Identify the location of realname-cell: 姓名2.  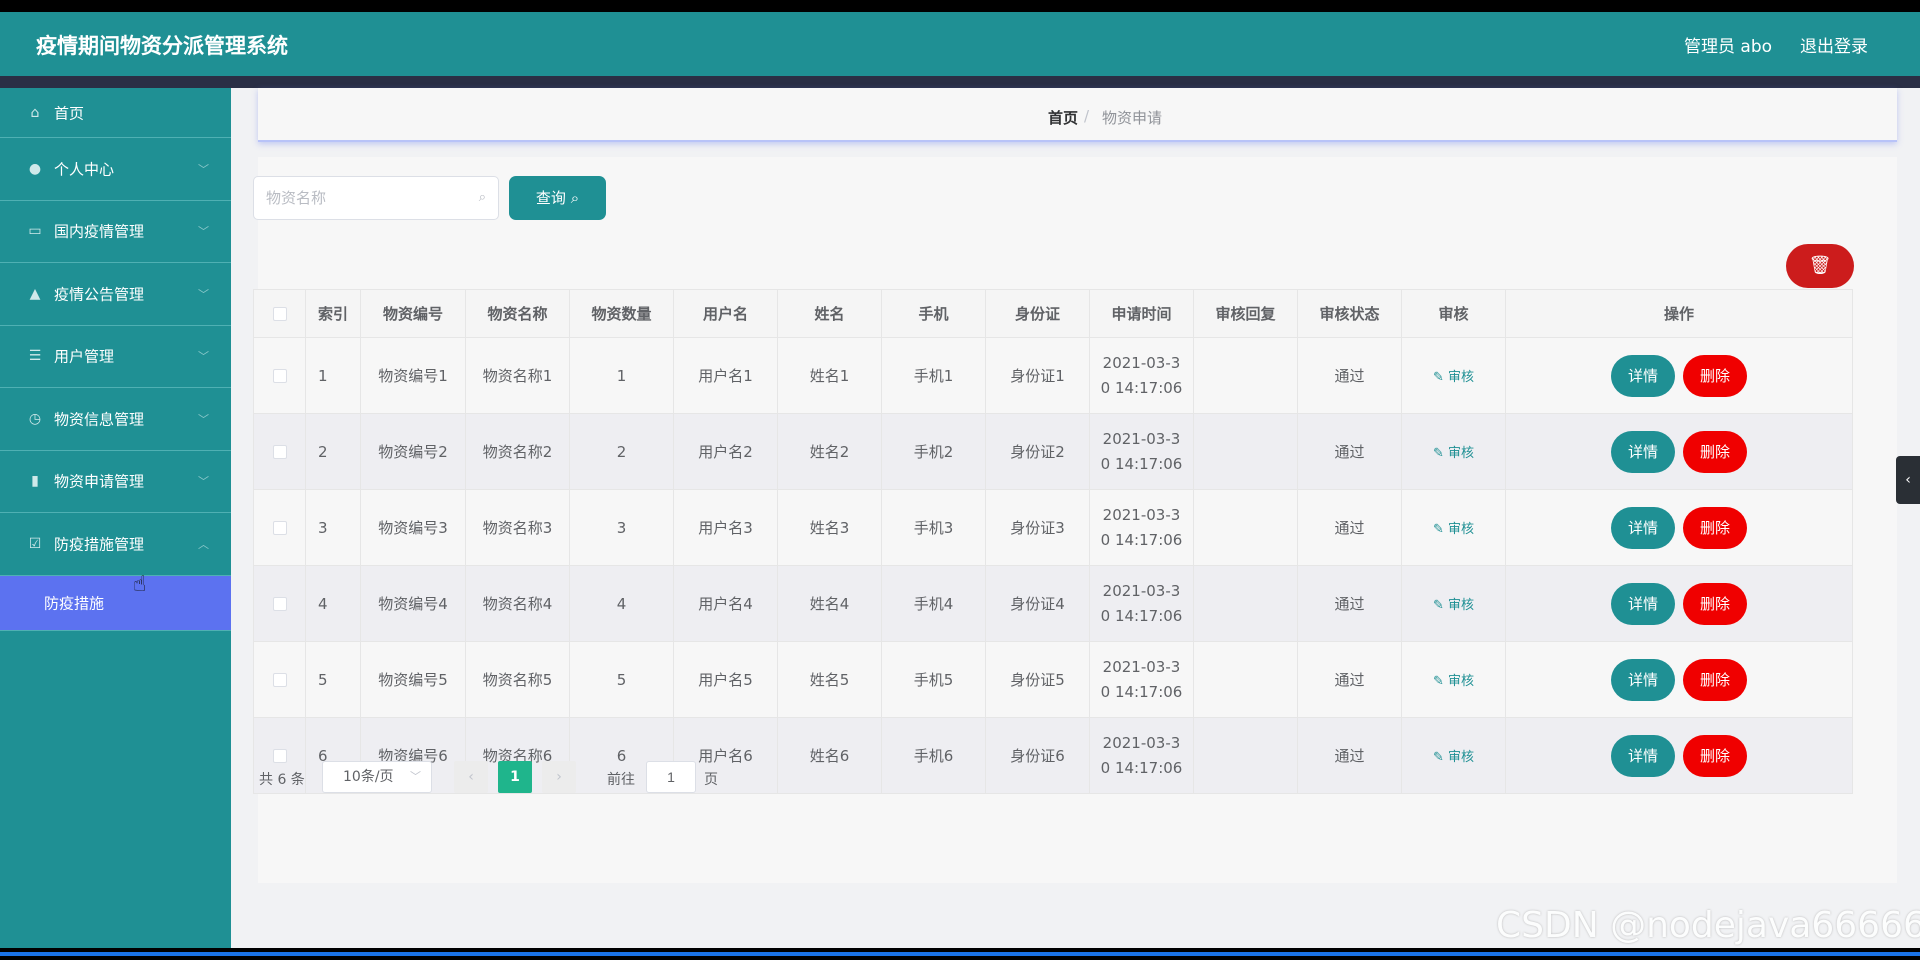
(829, 451).